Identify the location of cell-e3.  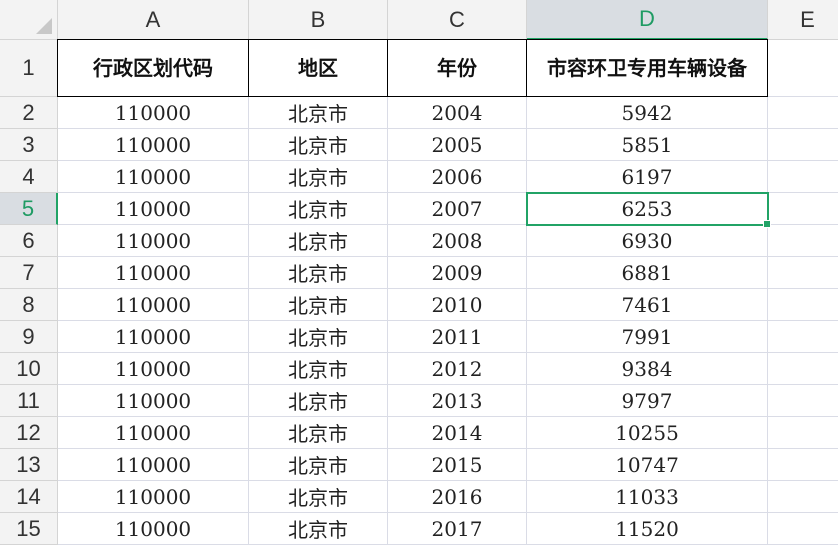
(803, 145).